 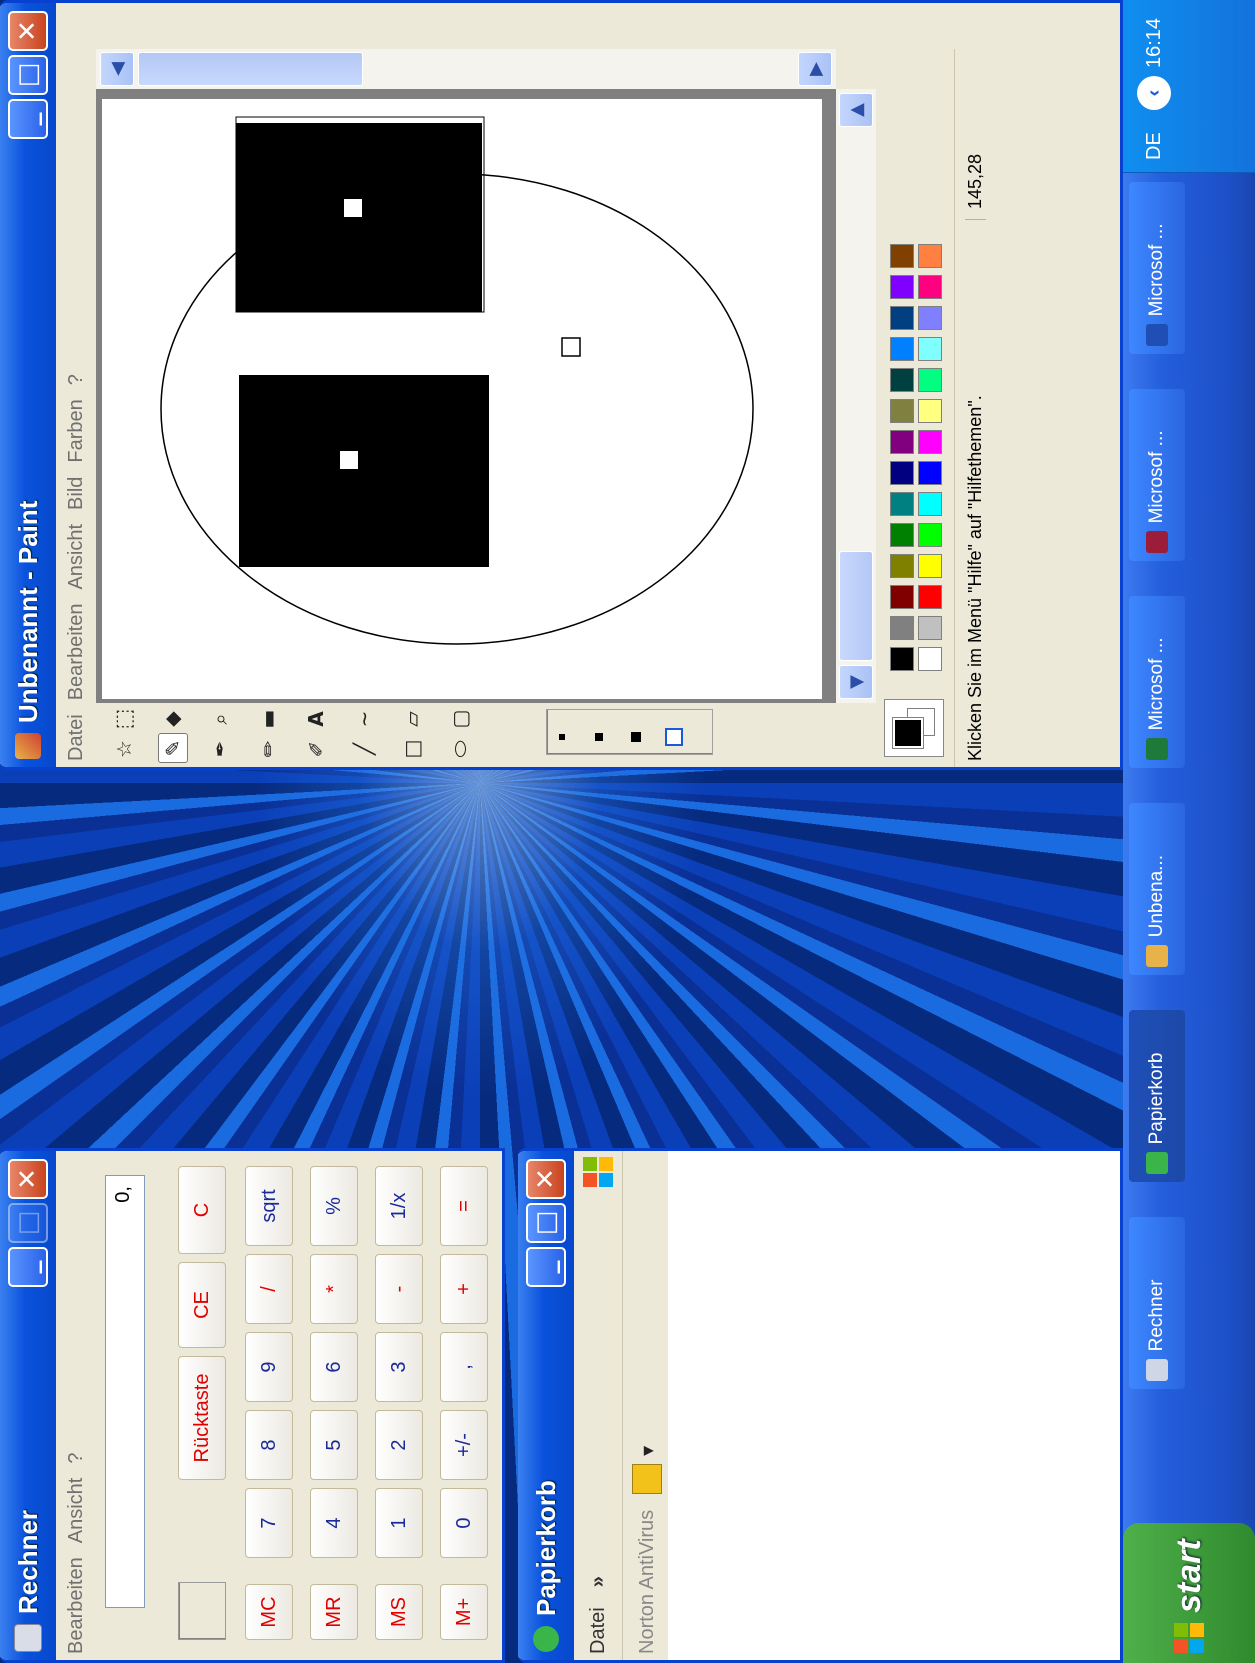 I want to click on ellipse-icon: ⬭, so click(x=460, y=749).